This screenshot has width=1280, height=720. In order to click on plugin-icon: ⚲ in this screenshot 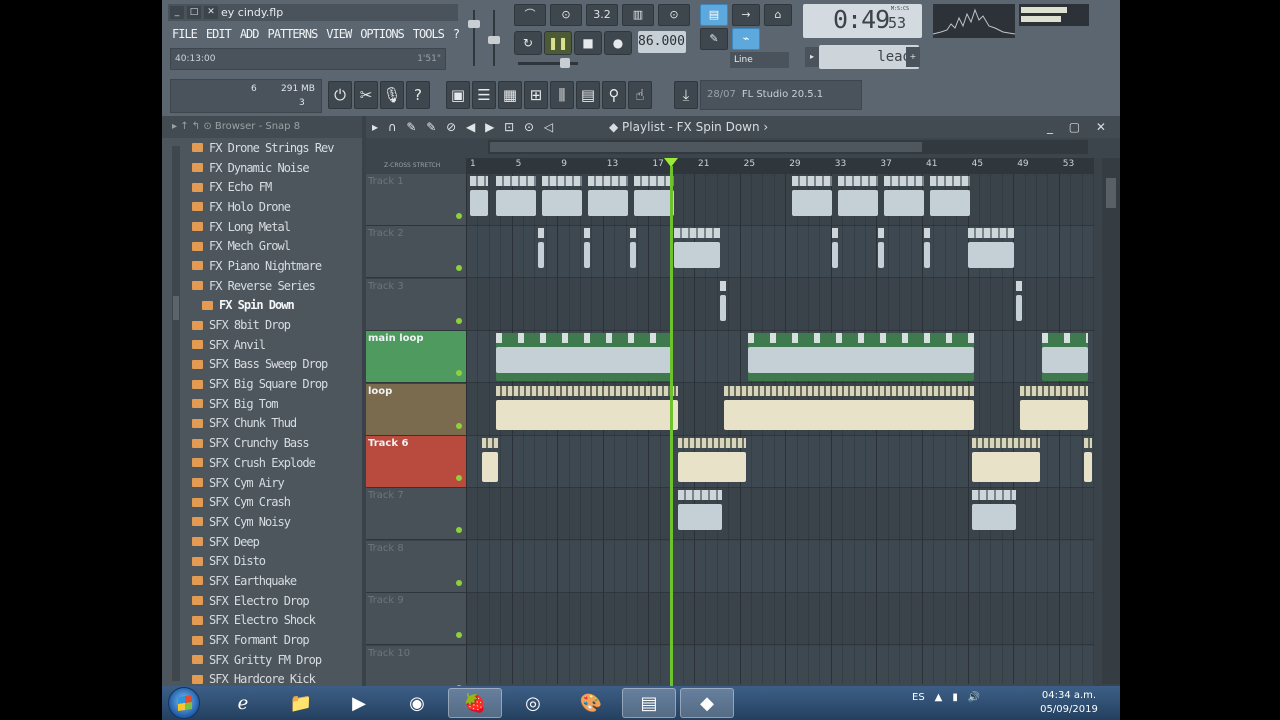, I will do `click(614, 95)`.